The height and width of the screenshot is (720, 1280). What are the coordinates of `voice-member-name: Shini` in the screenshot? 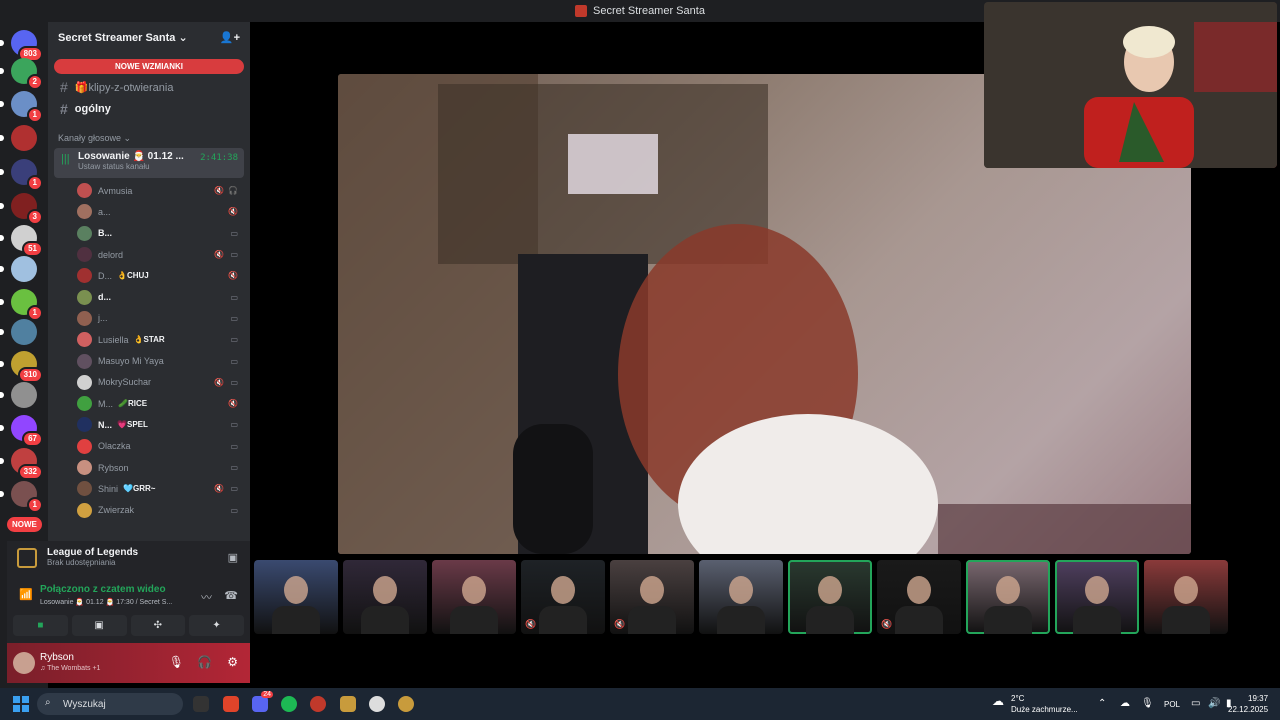 It's located at (108, 488).